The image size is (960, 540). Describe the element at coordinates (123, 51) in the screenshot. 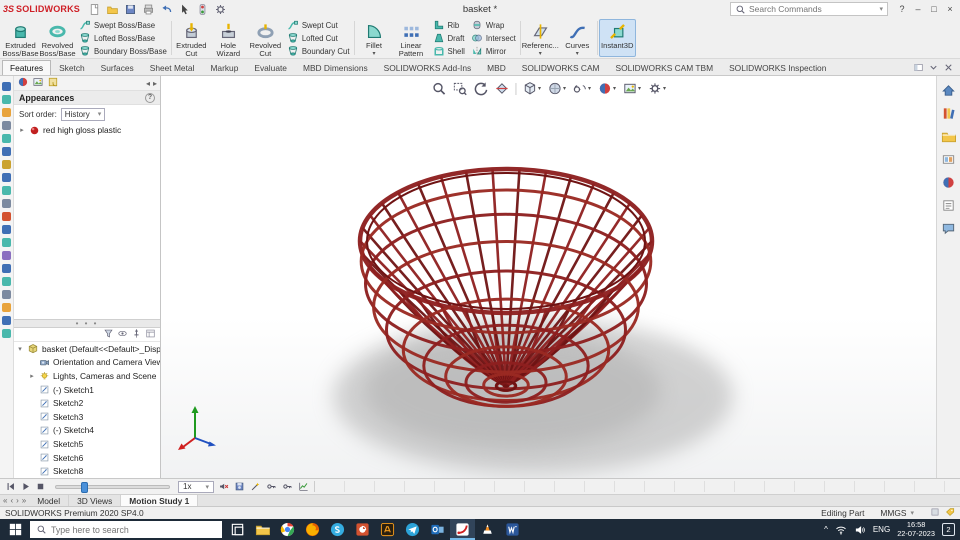

I see `boundary-boss-base-button: Boundary Boss/Base` at that location.